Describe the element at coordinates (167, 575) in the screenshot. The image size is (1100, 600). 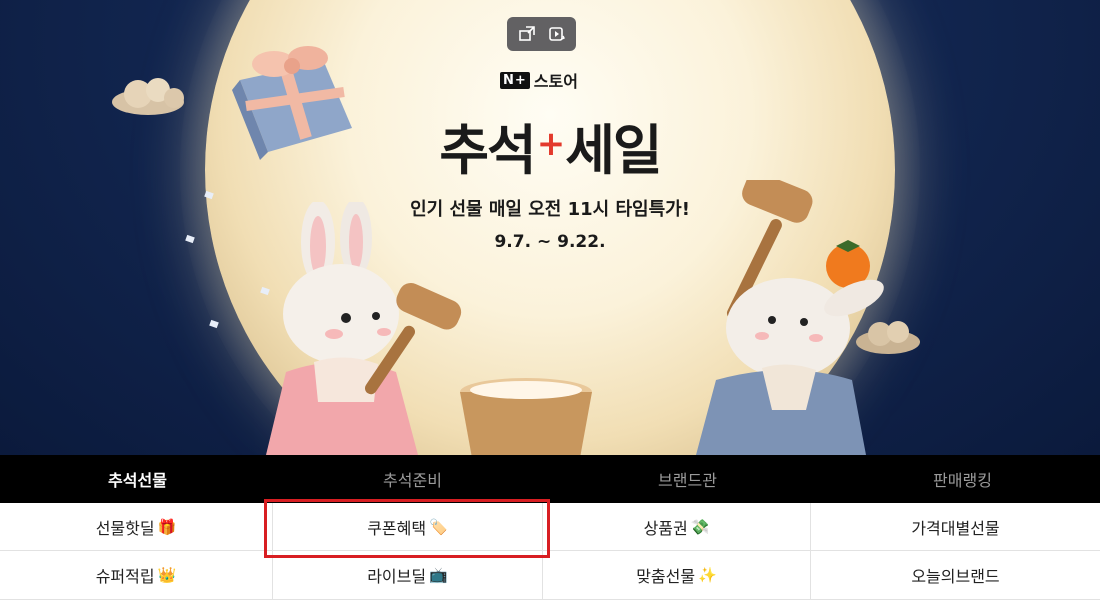
I see `crown-icon: 👑` at that location.